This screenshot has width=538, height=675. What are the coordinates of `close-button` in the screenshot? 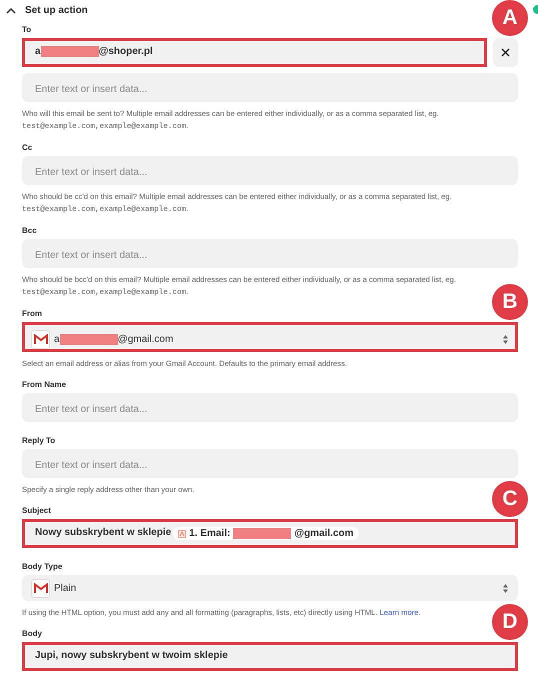 It's located at (505, 52).